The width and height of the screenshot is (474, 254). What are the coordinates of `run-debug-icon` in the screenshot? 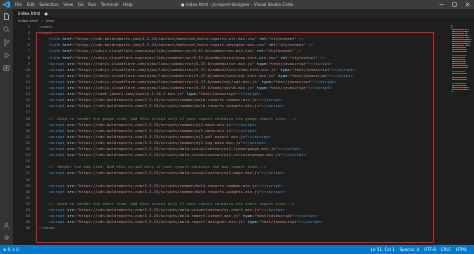 It's located at (6, 55).